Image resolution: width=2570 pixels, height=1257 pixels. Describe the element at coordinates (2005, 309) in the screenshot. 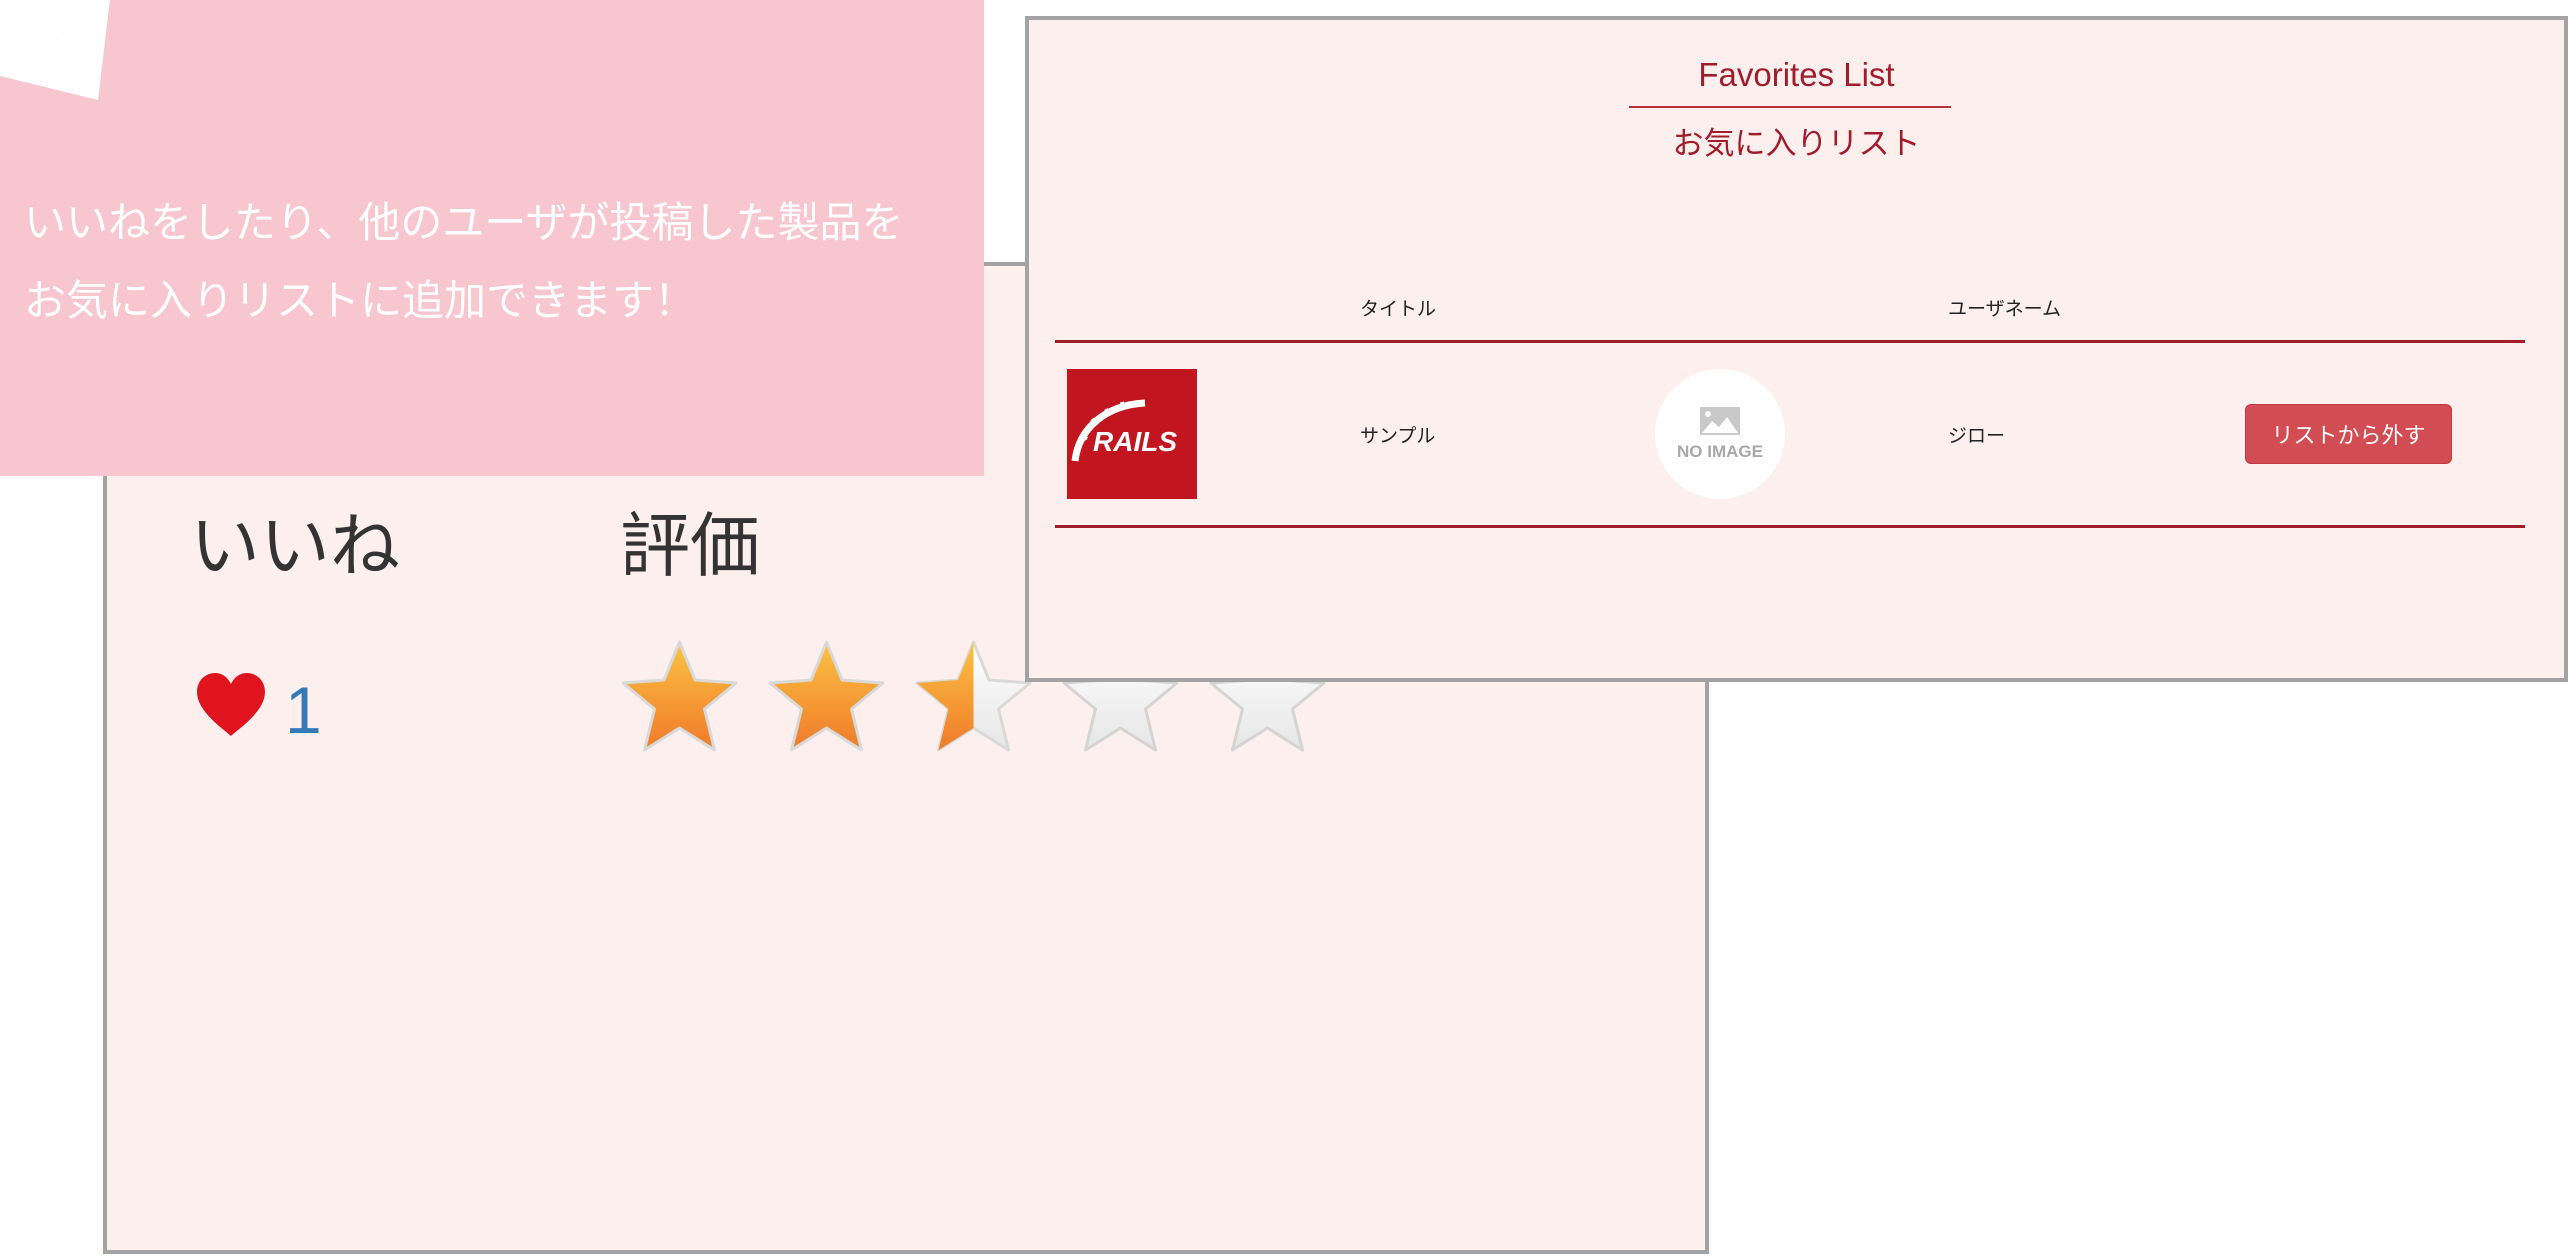

I see `column-header-username: ユーザネーム` at that location.